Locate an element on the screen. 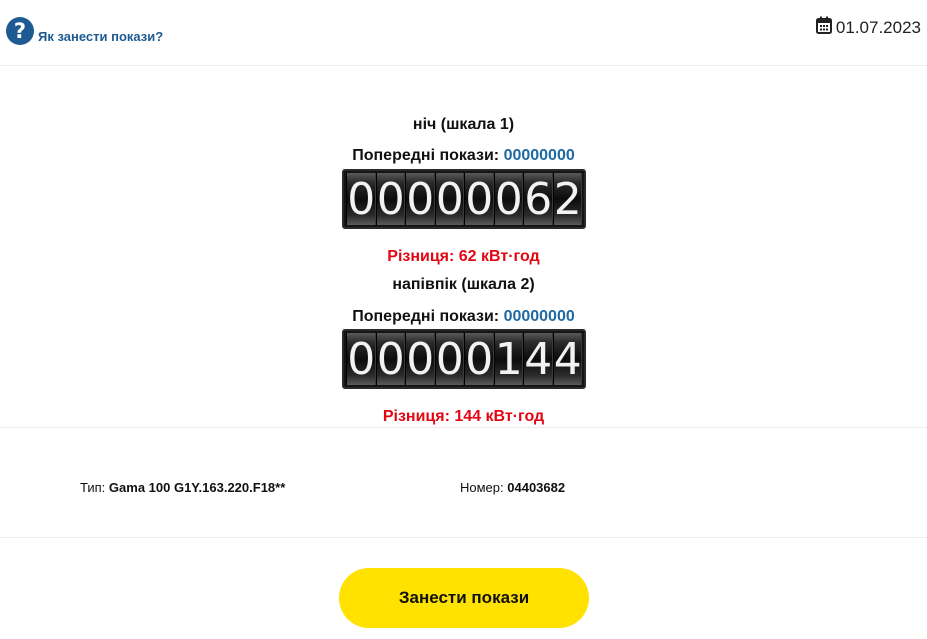 The width and height of the screenshot is (927, 639). help-label: Як занести покази? is located at coordinates (101, 36).